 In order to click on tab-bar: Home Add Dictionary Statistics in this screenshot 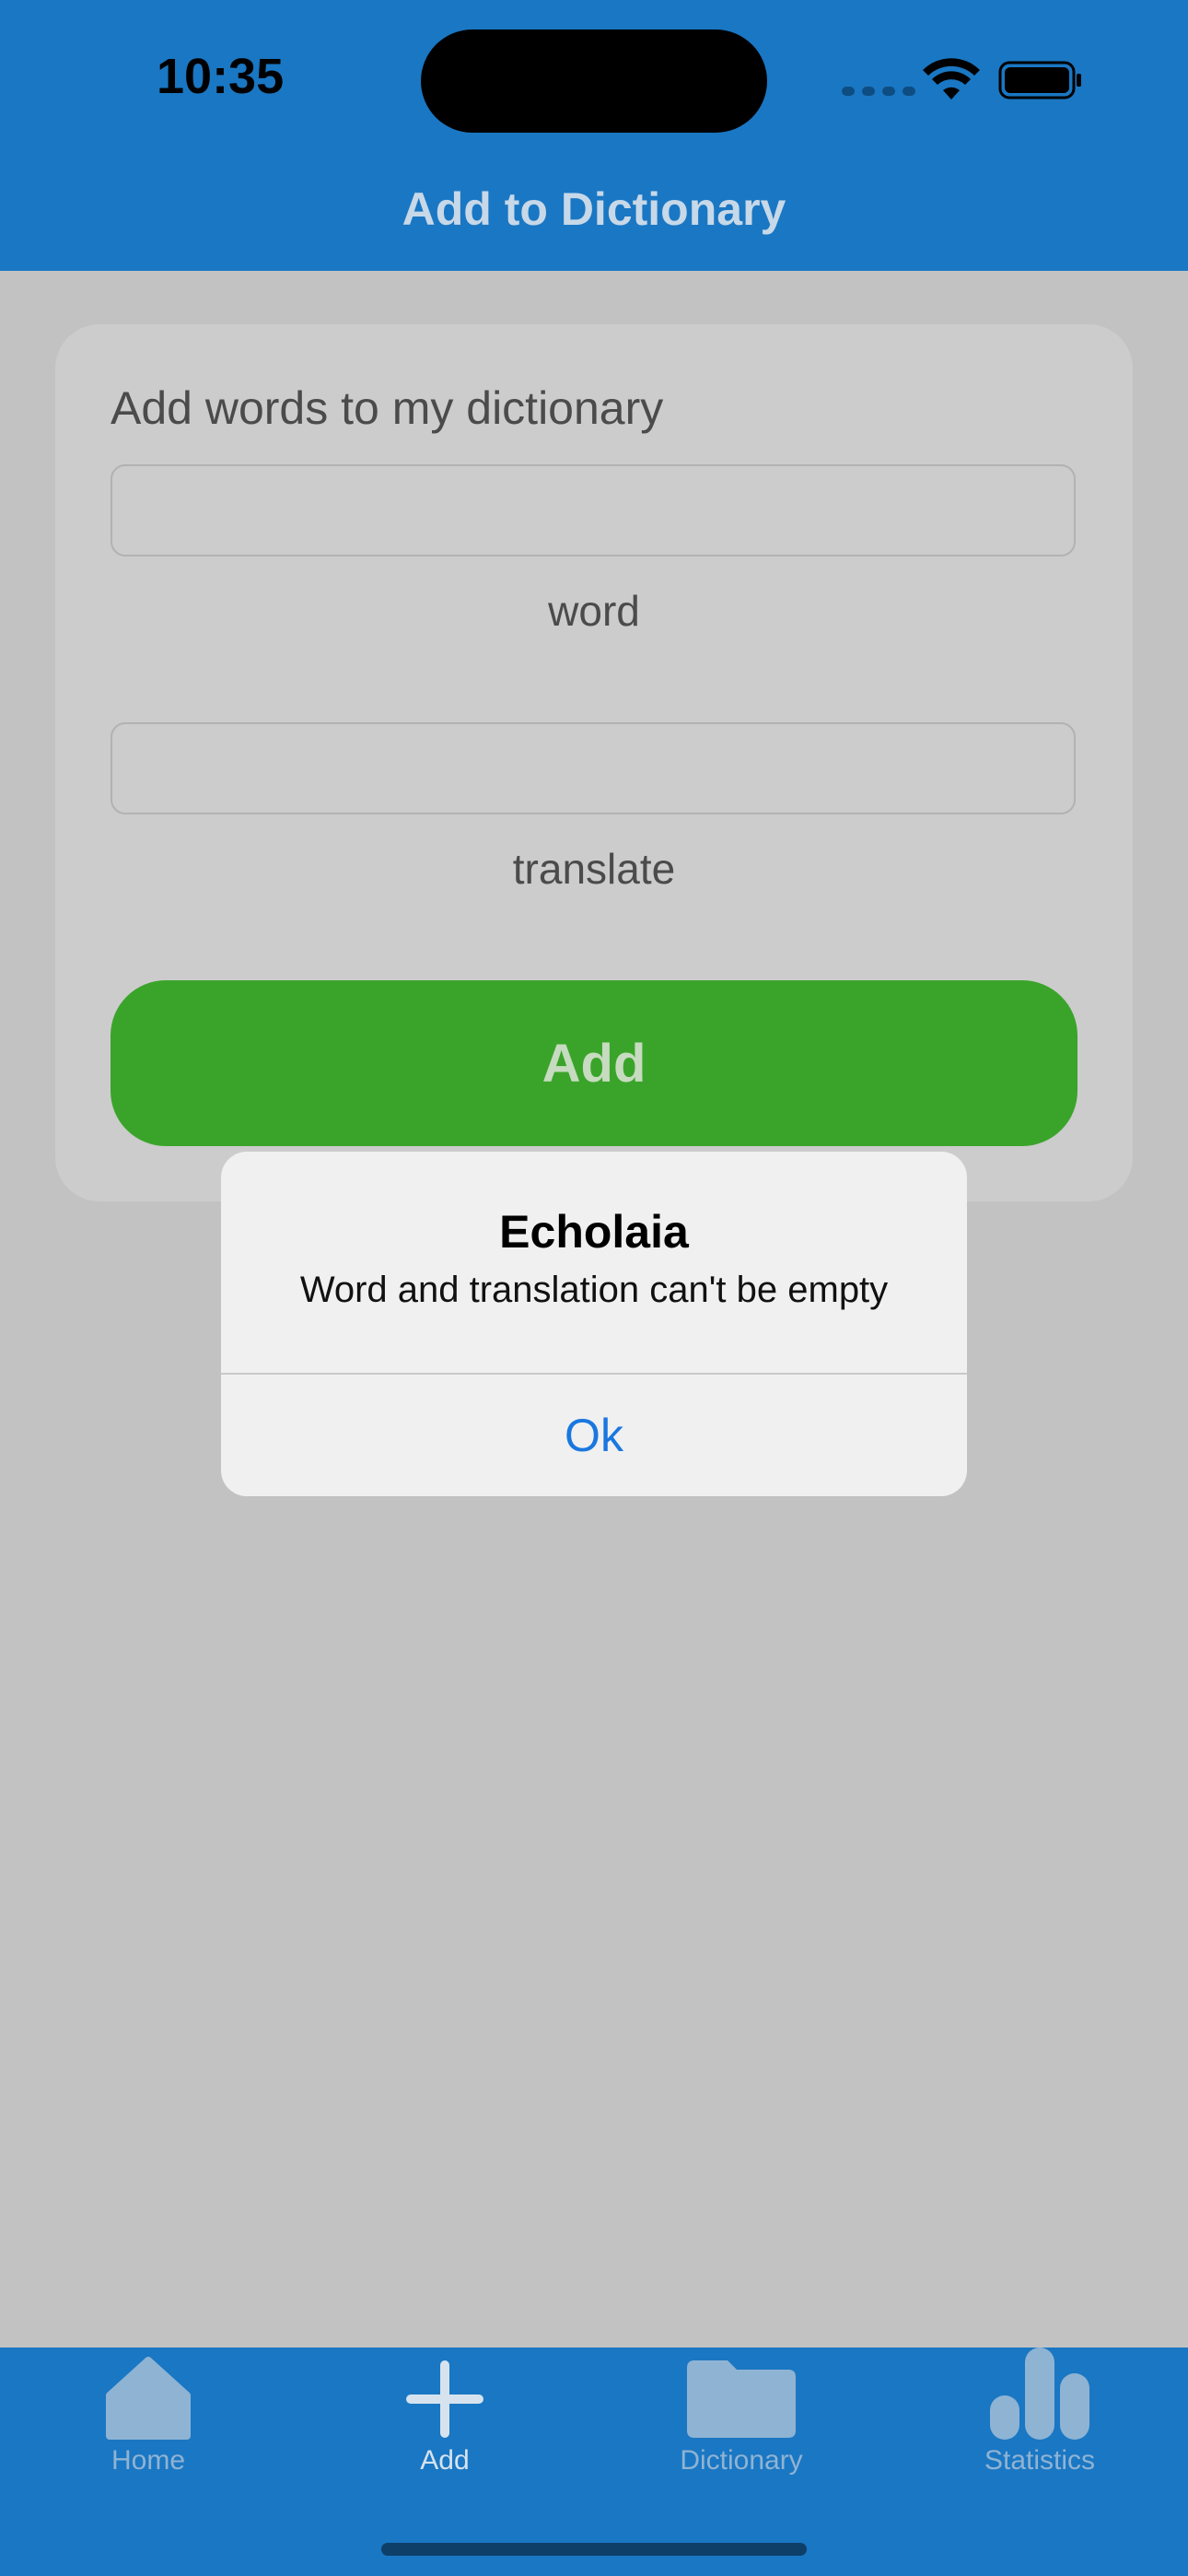, I will do `click(594, 2462)`.